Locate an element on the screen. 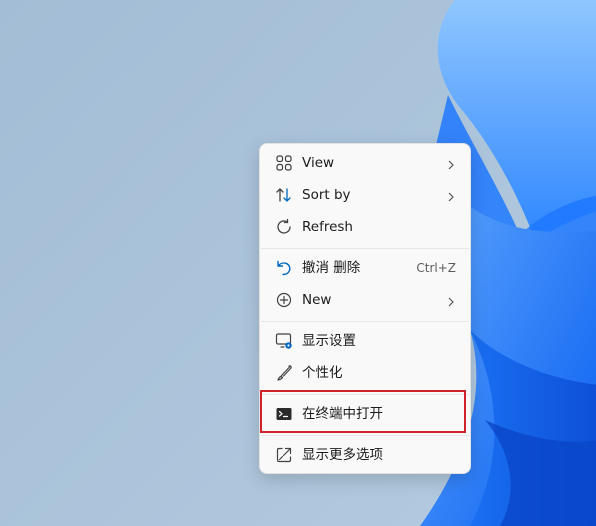 The width and height of the screenshot is (596, 526). menu-item-sort-by: Sort by is located at coordinates (366, 195).